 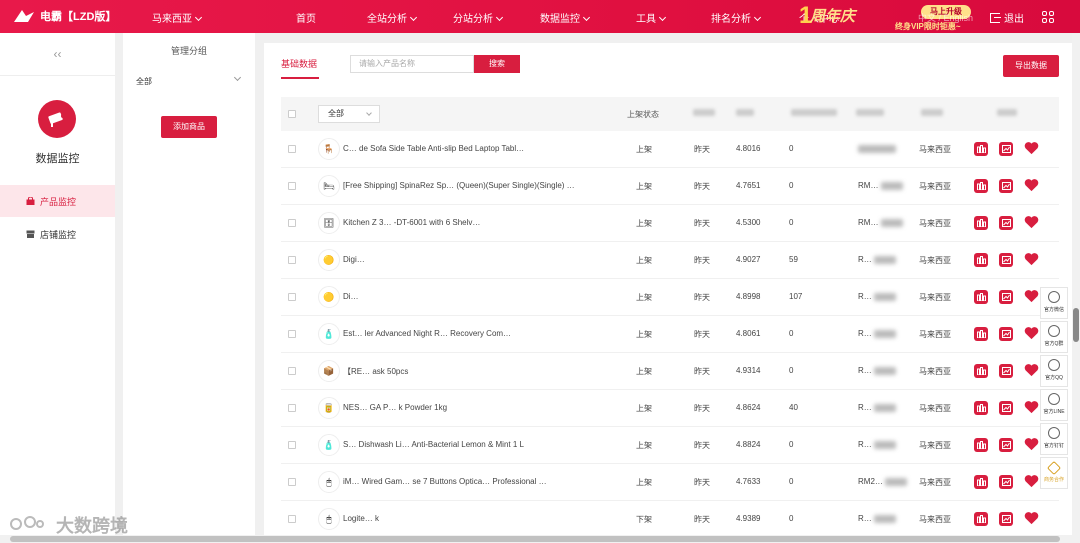 I want to click on chevron-down-icon, so click(x=237, y=77).